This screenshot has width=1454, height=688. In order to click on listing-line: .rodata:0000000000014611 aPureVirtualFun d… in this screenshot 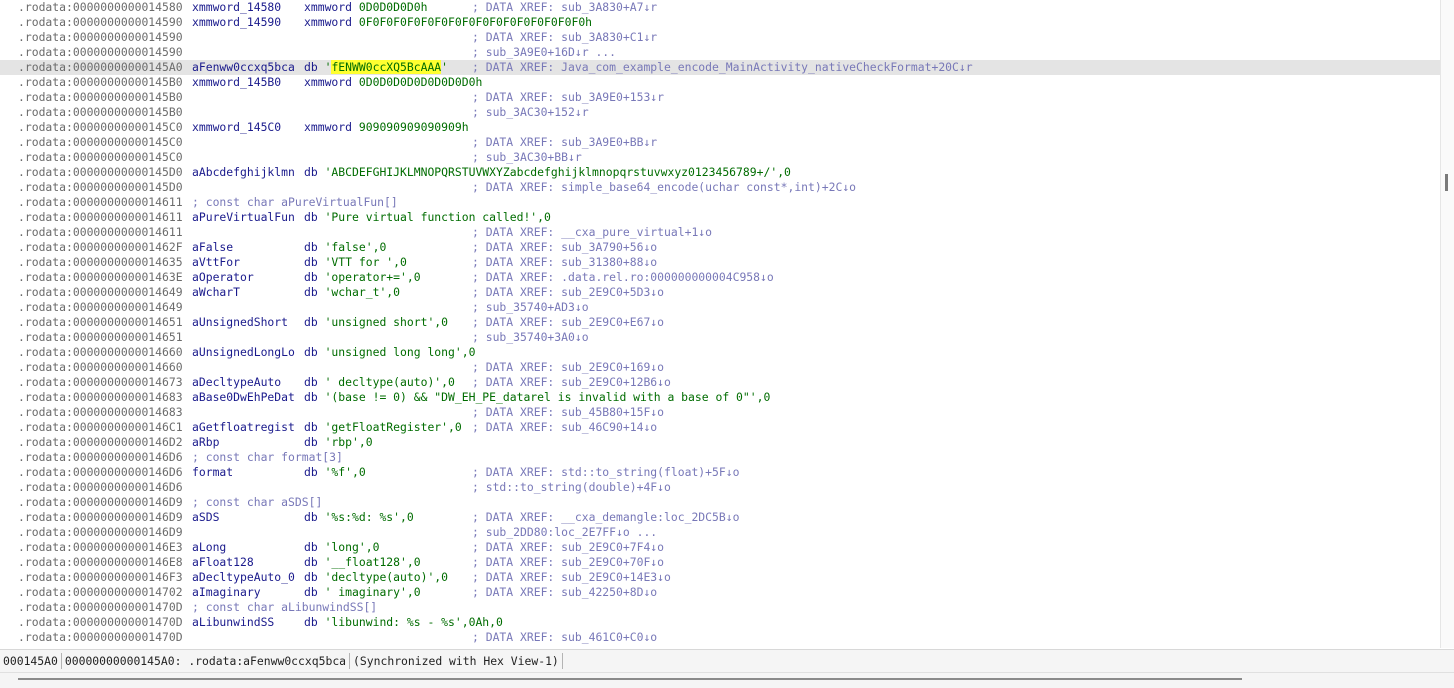, I will do `click(720, 217)`.